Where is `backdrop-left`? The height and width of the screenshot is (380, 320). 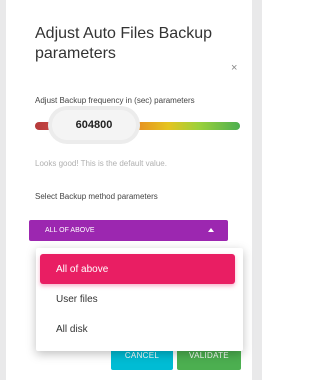 backdrop-left is located at coordinates (3, 190).